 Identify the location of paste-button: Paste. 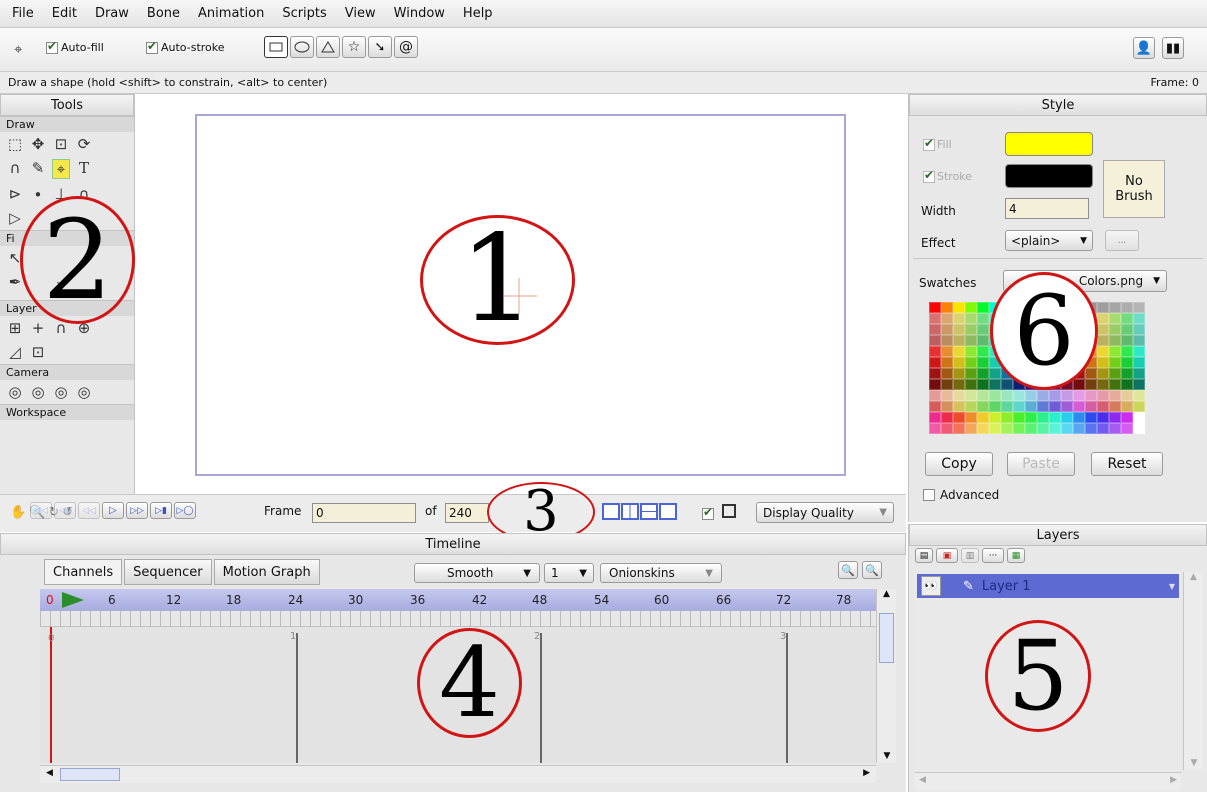
(1041, 464).